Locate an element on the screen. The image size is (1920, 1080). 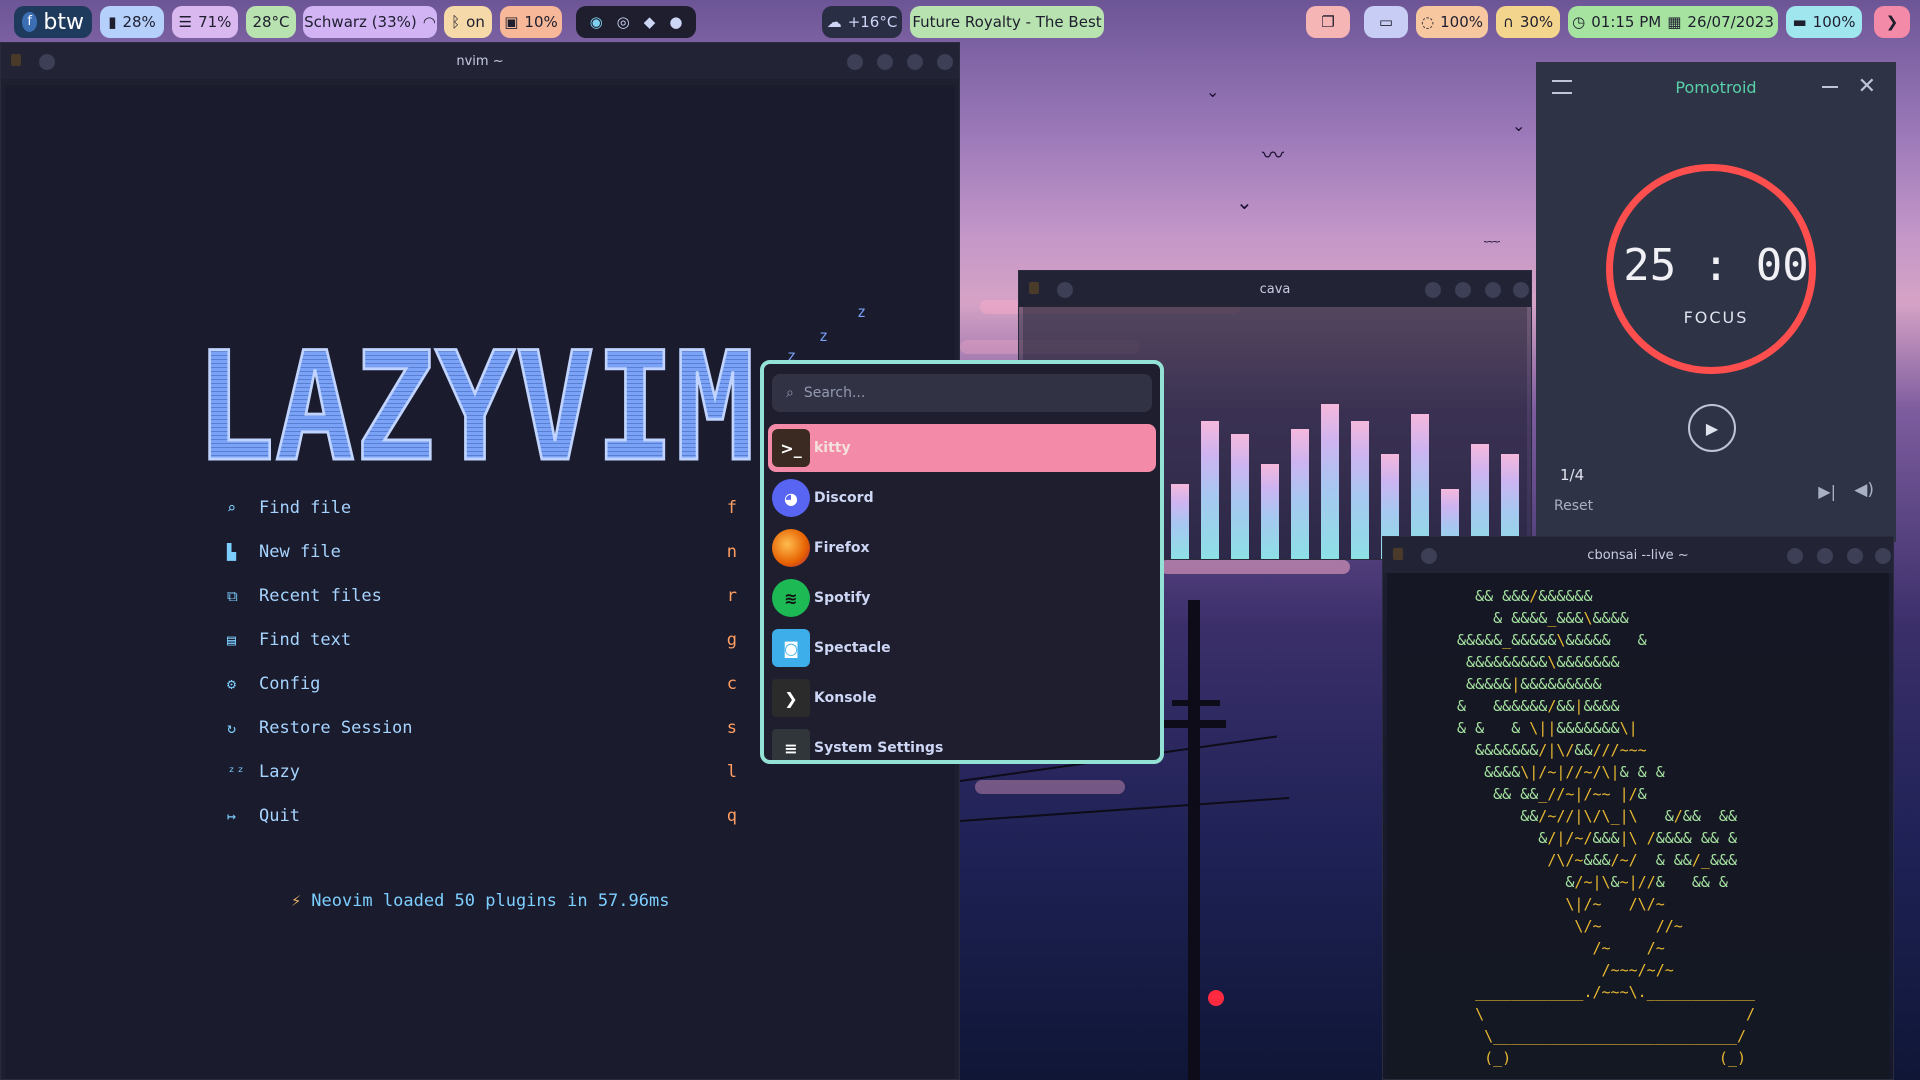
launcher-item-label: Spectacle is located at coordinates (852, 648).